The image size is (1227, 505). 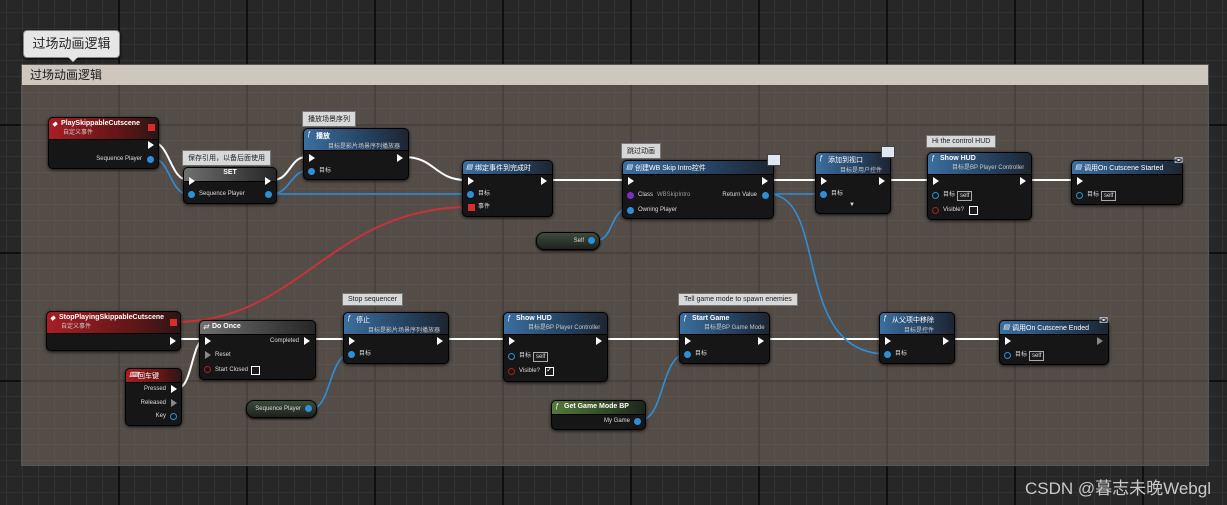 I want to click on self-variable-node: Self, so click(x=568, y=241).